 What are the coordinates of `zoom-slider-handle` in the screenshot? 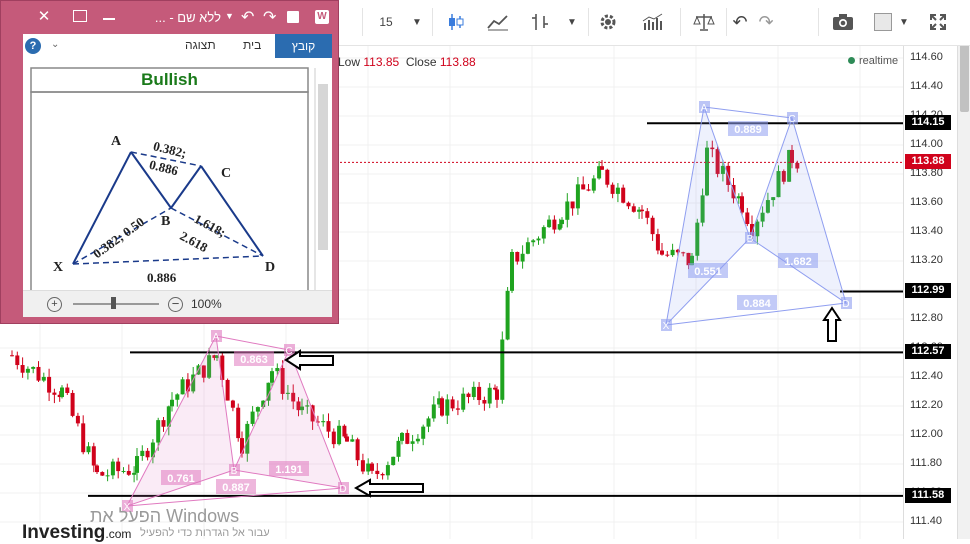 It's located at (113, 303).